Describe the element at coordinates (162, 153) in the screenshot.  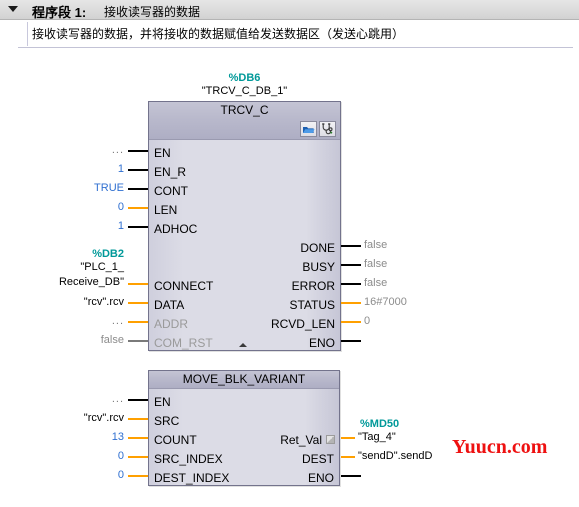
I see `trcv-pin-en: EN` at that location.